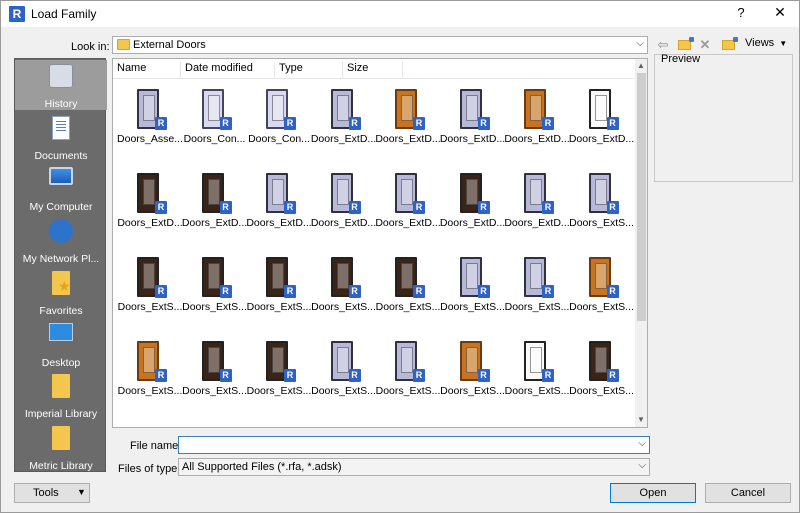 The height and width of the screenshot is (513, 800). I want to click on file-name-input: ⌵, so click(414, 445).